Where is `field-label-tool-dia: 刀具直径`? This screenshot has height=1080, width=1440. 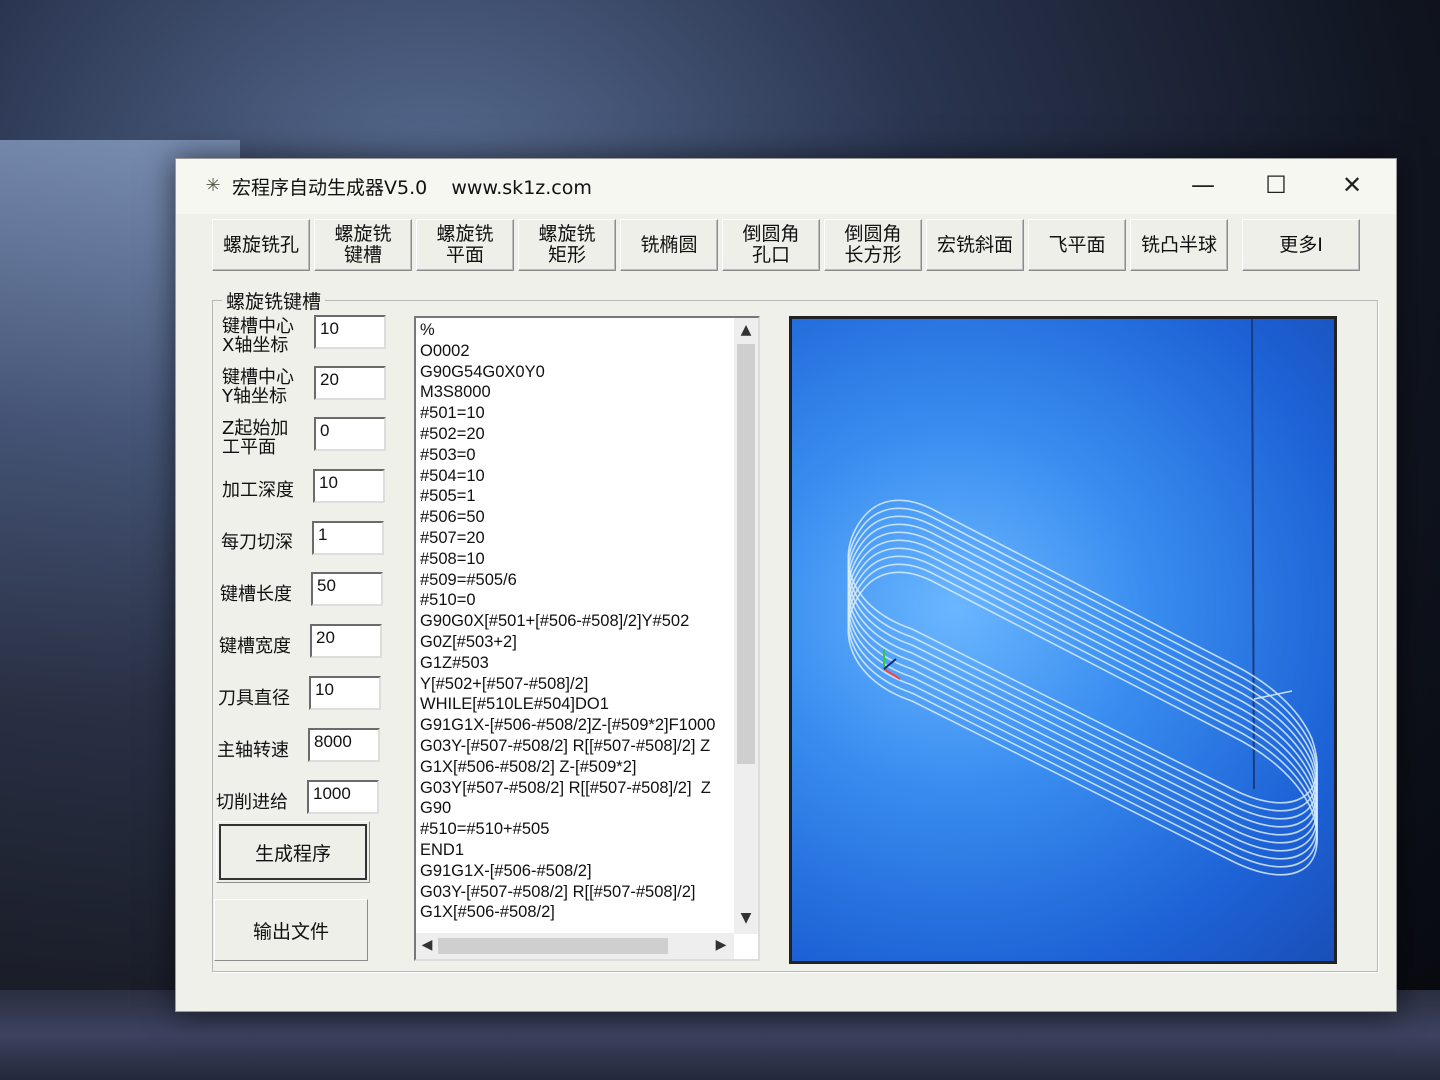 field-label-tool-dia: 刀具直径 is located at coordinates (254, 698).